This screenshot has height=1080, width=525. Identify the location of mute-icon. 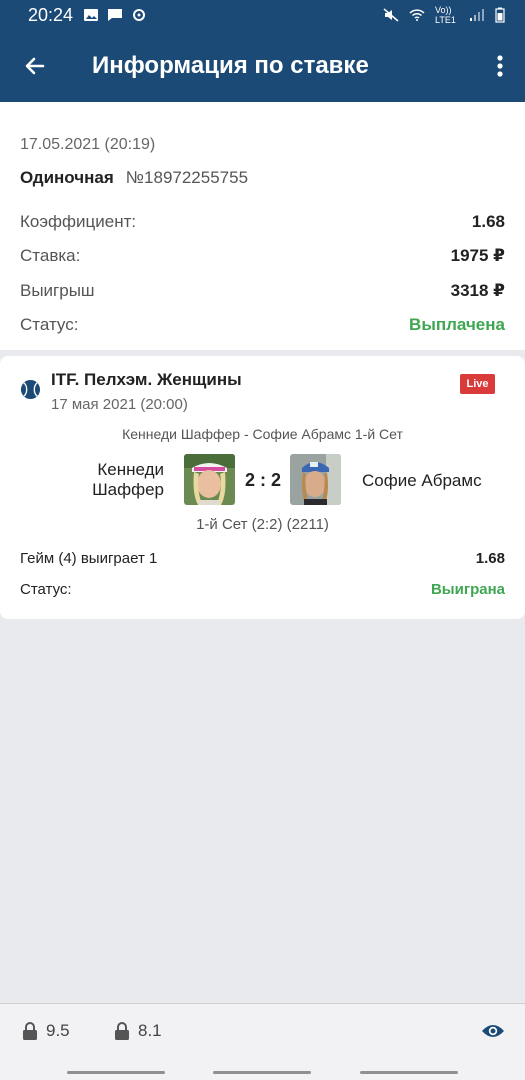
(391, 15).